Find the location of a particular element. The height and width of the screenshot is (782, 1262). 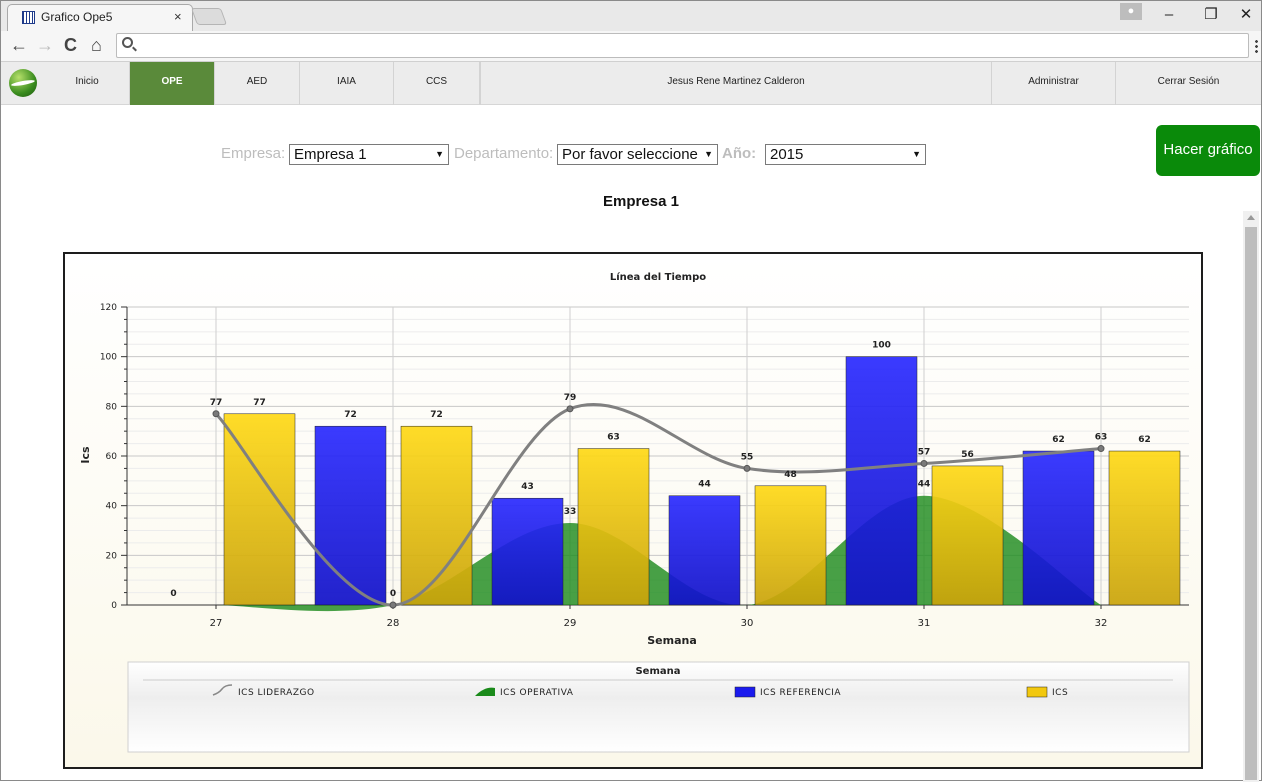

hacer-grafico-button: Hacer gráfico is located at coordinates (1208, 150).